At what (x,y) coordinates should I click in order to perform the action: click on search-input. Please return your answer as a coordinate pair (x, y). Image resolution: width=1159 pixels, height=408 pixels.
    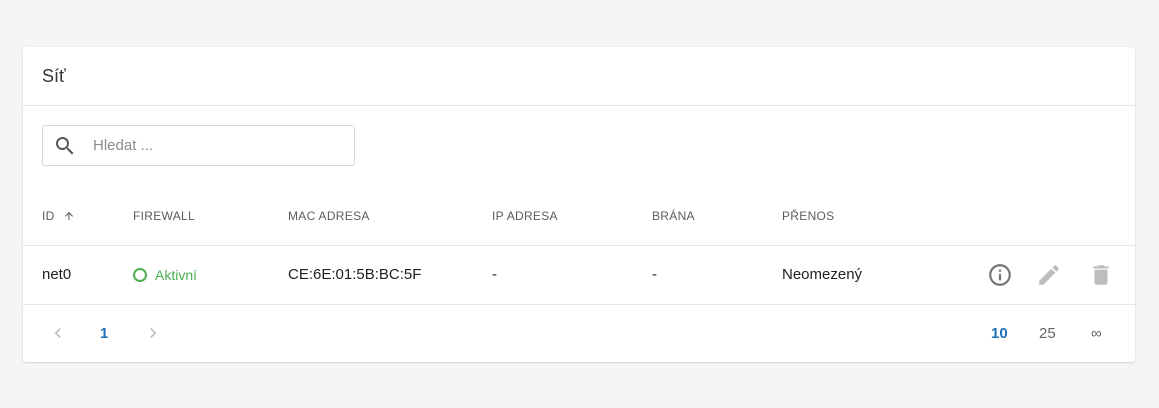
    Looking at the image, I should click on (213, 145).